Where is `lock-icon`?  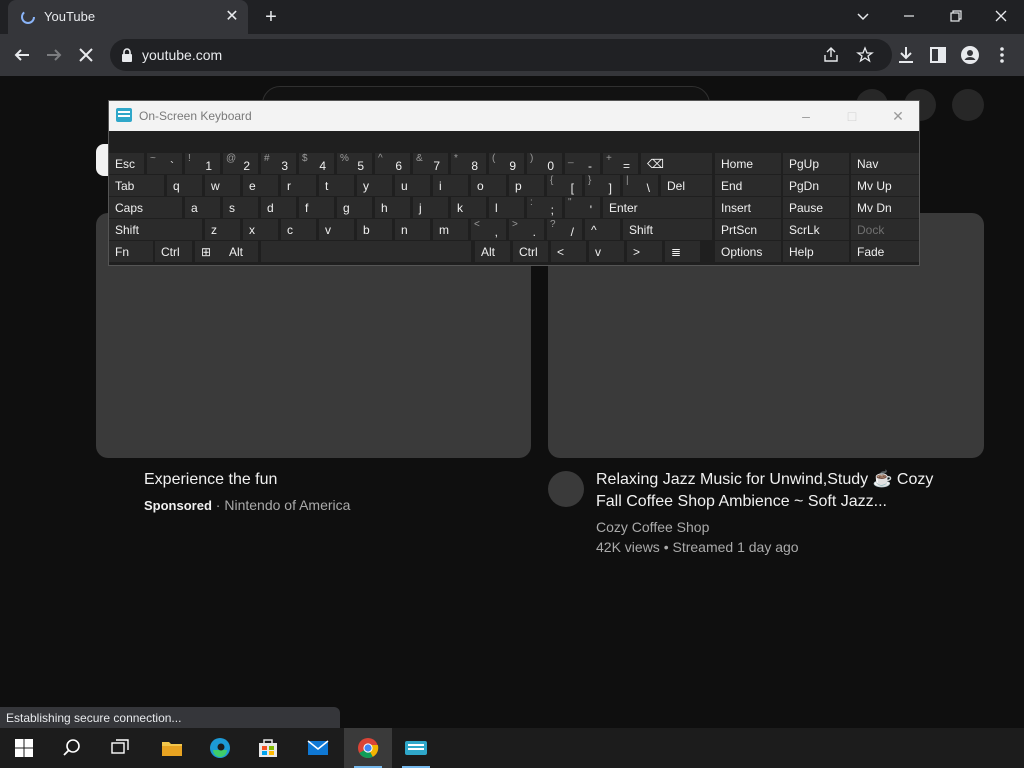
lock-icon is located at coordinates (127, 55).